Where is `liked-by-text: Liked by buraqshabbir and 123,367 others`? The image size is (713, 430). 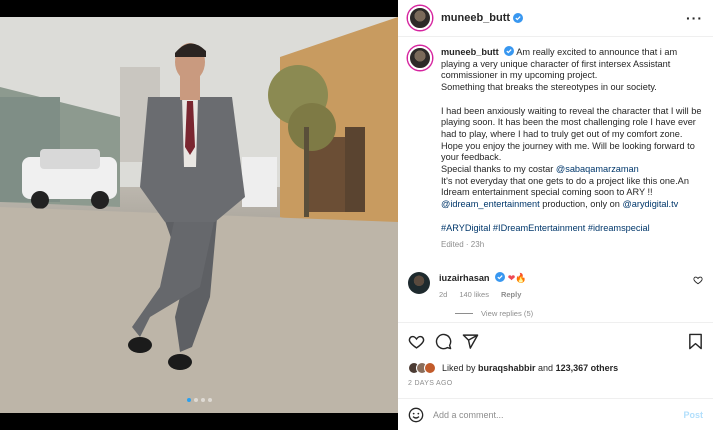 liked-by-text: Liked by buraqshabbir and 123,367 others is located at coordinates (530, 368).